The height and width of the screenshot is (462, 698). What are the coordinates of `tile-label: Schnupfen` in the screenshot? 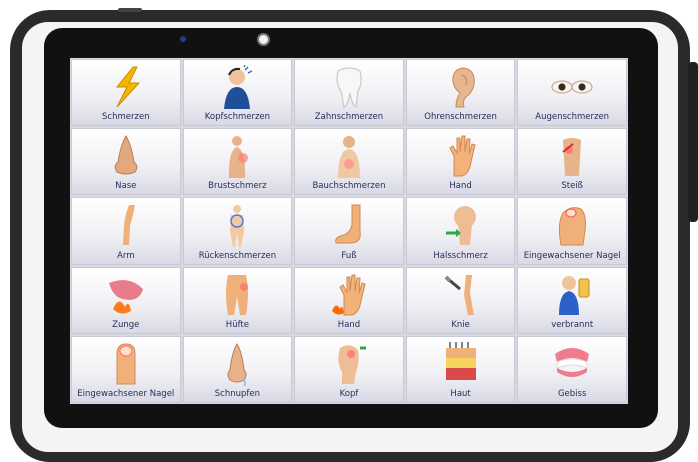 It's located at (237, 393).